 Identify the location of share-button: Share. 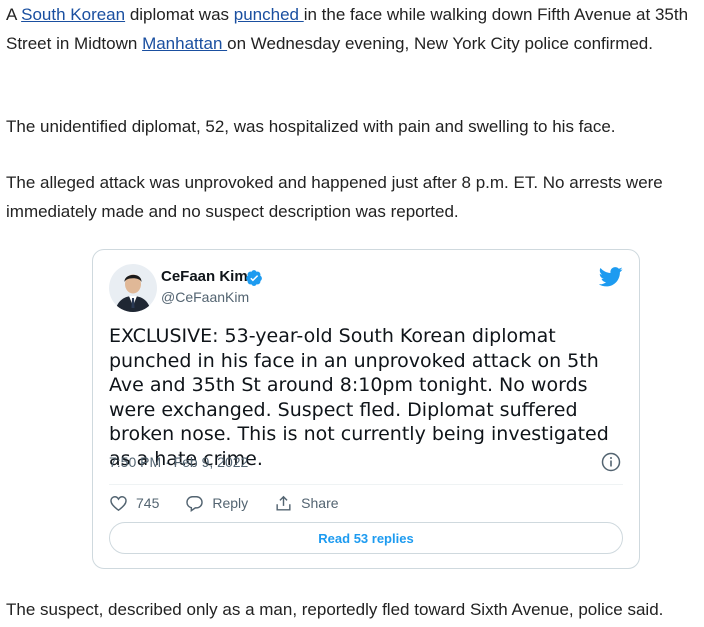
(306, 503).